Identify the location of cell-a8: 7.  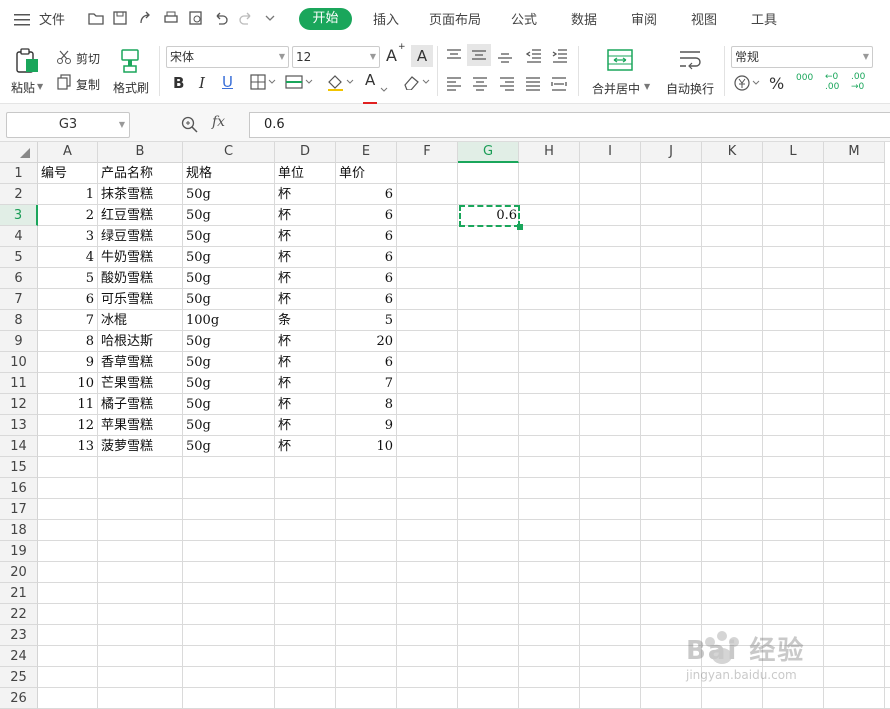
(67, 320).